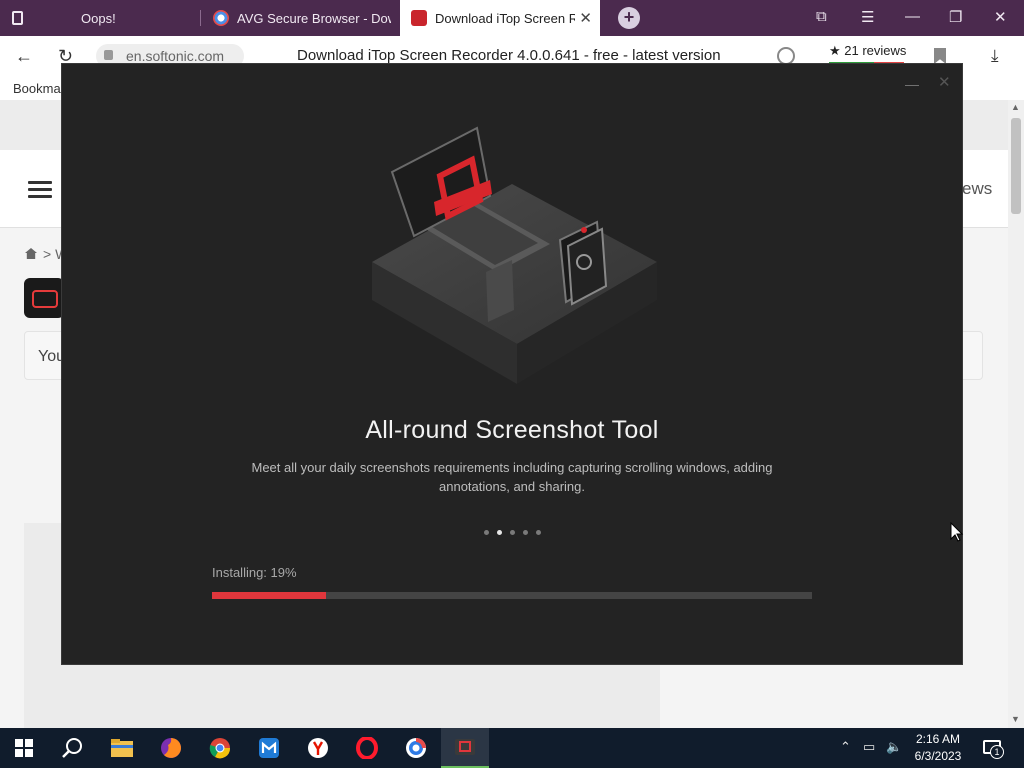 Image resolution: width=1024 pixels, height=768 pixels. Describe the element at coordinates (514, 255) in the screenshot. I see `screenshot-tool-illustration` at that location.